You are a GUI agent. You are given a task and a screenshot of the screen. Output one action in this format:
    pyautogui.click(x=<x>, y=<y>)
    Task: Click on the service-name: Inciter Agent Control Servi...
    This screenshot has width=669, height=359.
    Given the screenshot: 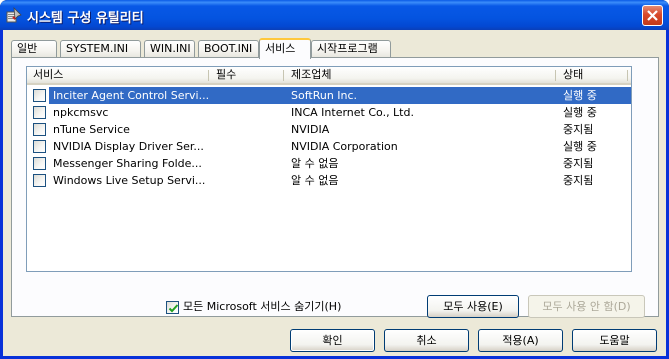 What is the action you would take?
    pyautogui.click(x=131, y=95)
    